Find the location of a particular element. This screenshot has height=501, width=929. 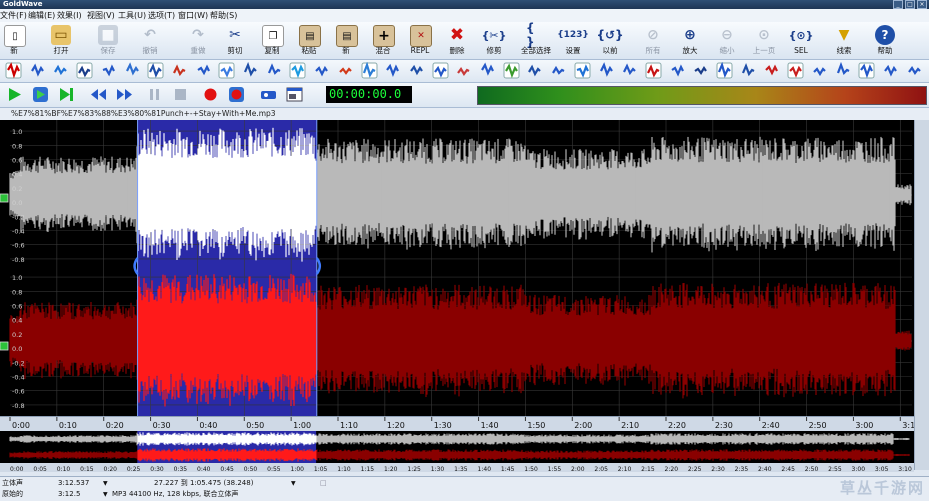

fast-forward-icon is located at coordinates (124, 94).